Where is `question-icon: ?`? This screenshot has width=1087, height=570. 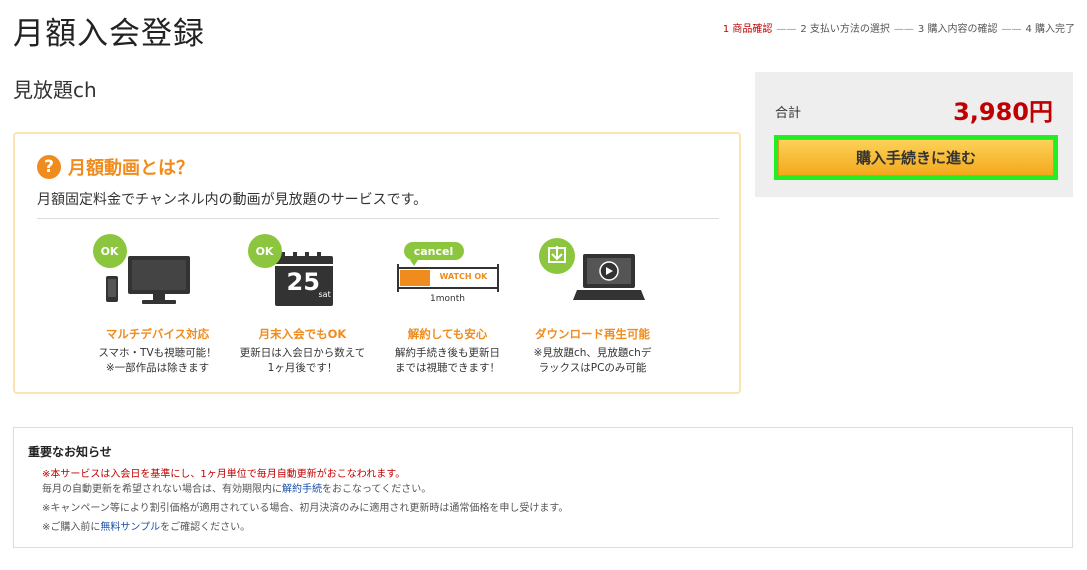
question-icon: ? is located at coordinates (49, 167).